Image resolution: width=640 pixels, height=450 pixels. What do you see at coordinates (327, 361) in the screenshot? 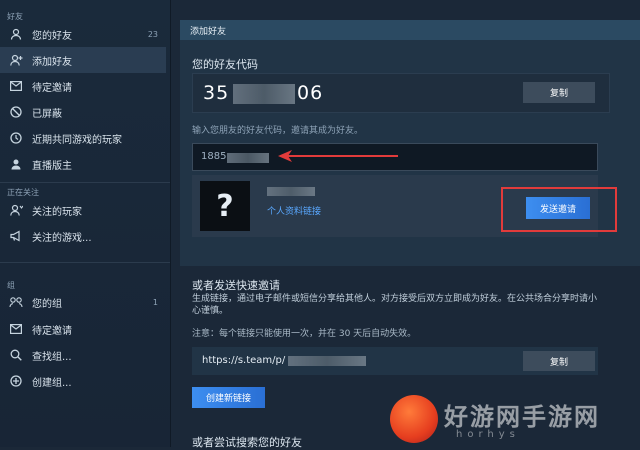
I see `redacted-url` at bounding box center [327, 361].